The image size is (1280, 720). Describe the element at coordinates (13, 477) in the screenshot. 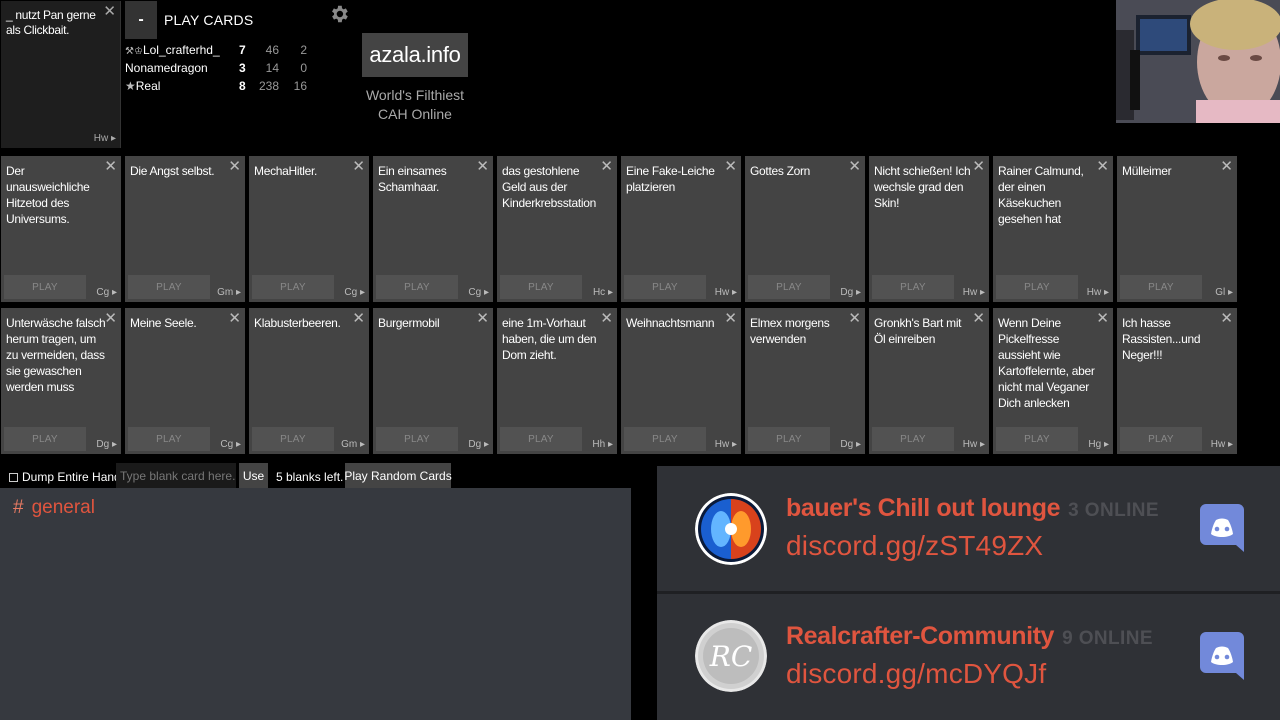

I see `checkbox-icon` at that location.